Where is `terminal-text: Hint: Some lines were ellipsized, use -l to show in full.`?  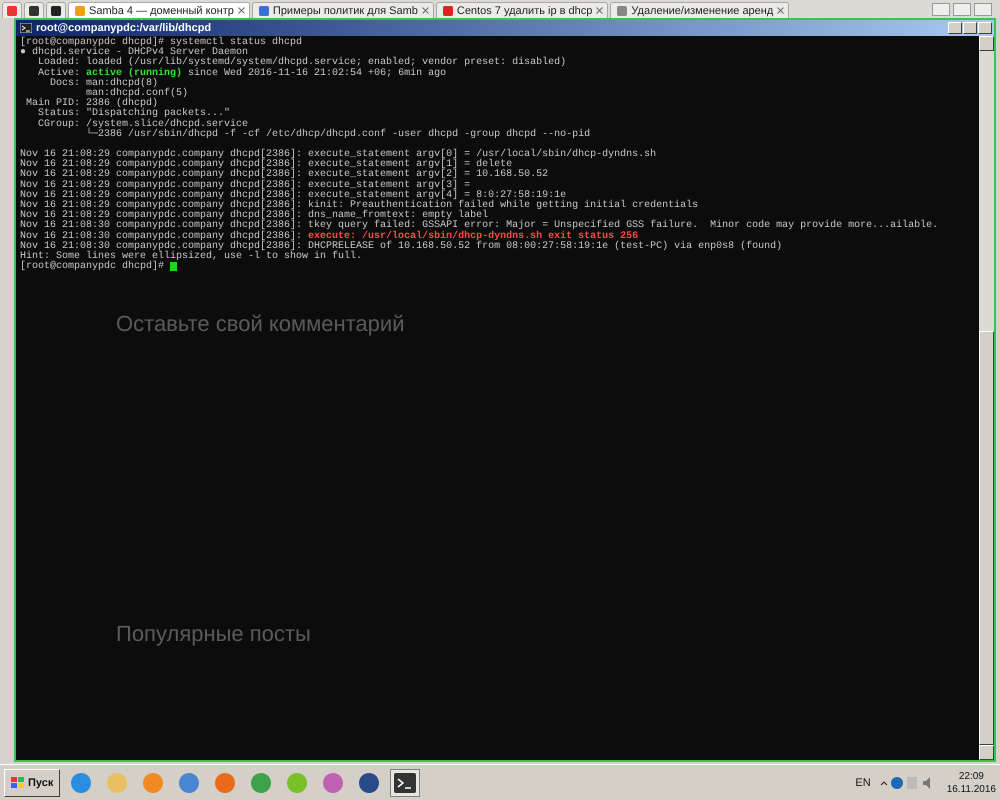 terminal-text: Hint: Some lines were ellipsized, use -l to show in full. is located at coordinates (191, 257).